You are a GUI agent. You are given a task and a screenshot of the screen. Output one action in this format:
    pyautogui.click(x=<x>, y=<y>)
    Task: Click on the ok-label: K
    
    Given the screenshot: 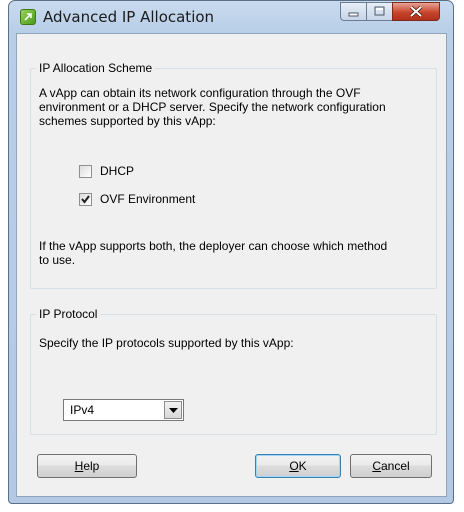 What is the action you would take?
    pyautogui.click(x=302, y=466)
    